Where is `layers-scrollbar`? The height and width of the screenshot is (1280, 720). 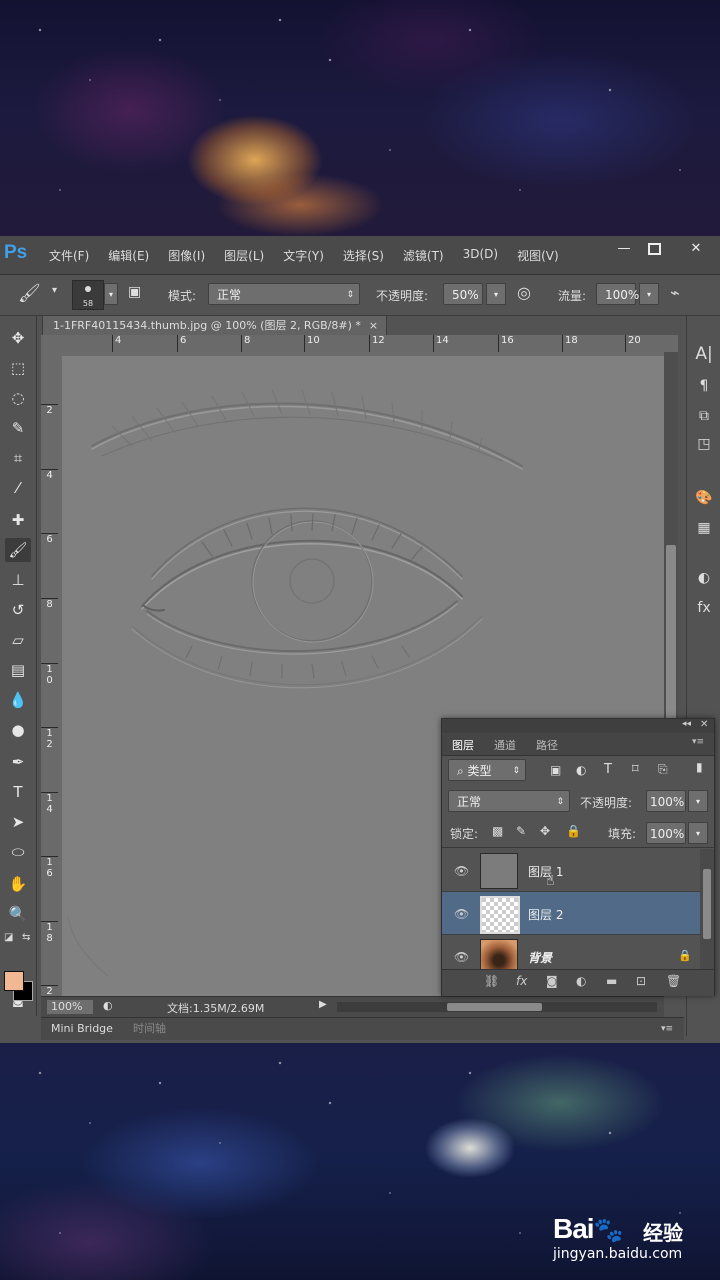 layers-scrollbar is located at coordinates (707, 909).